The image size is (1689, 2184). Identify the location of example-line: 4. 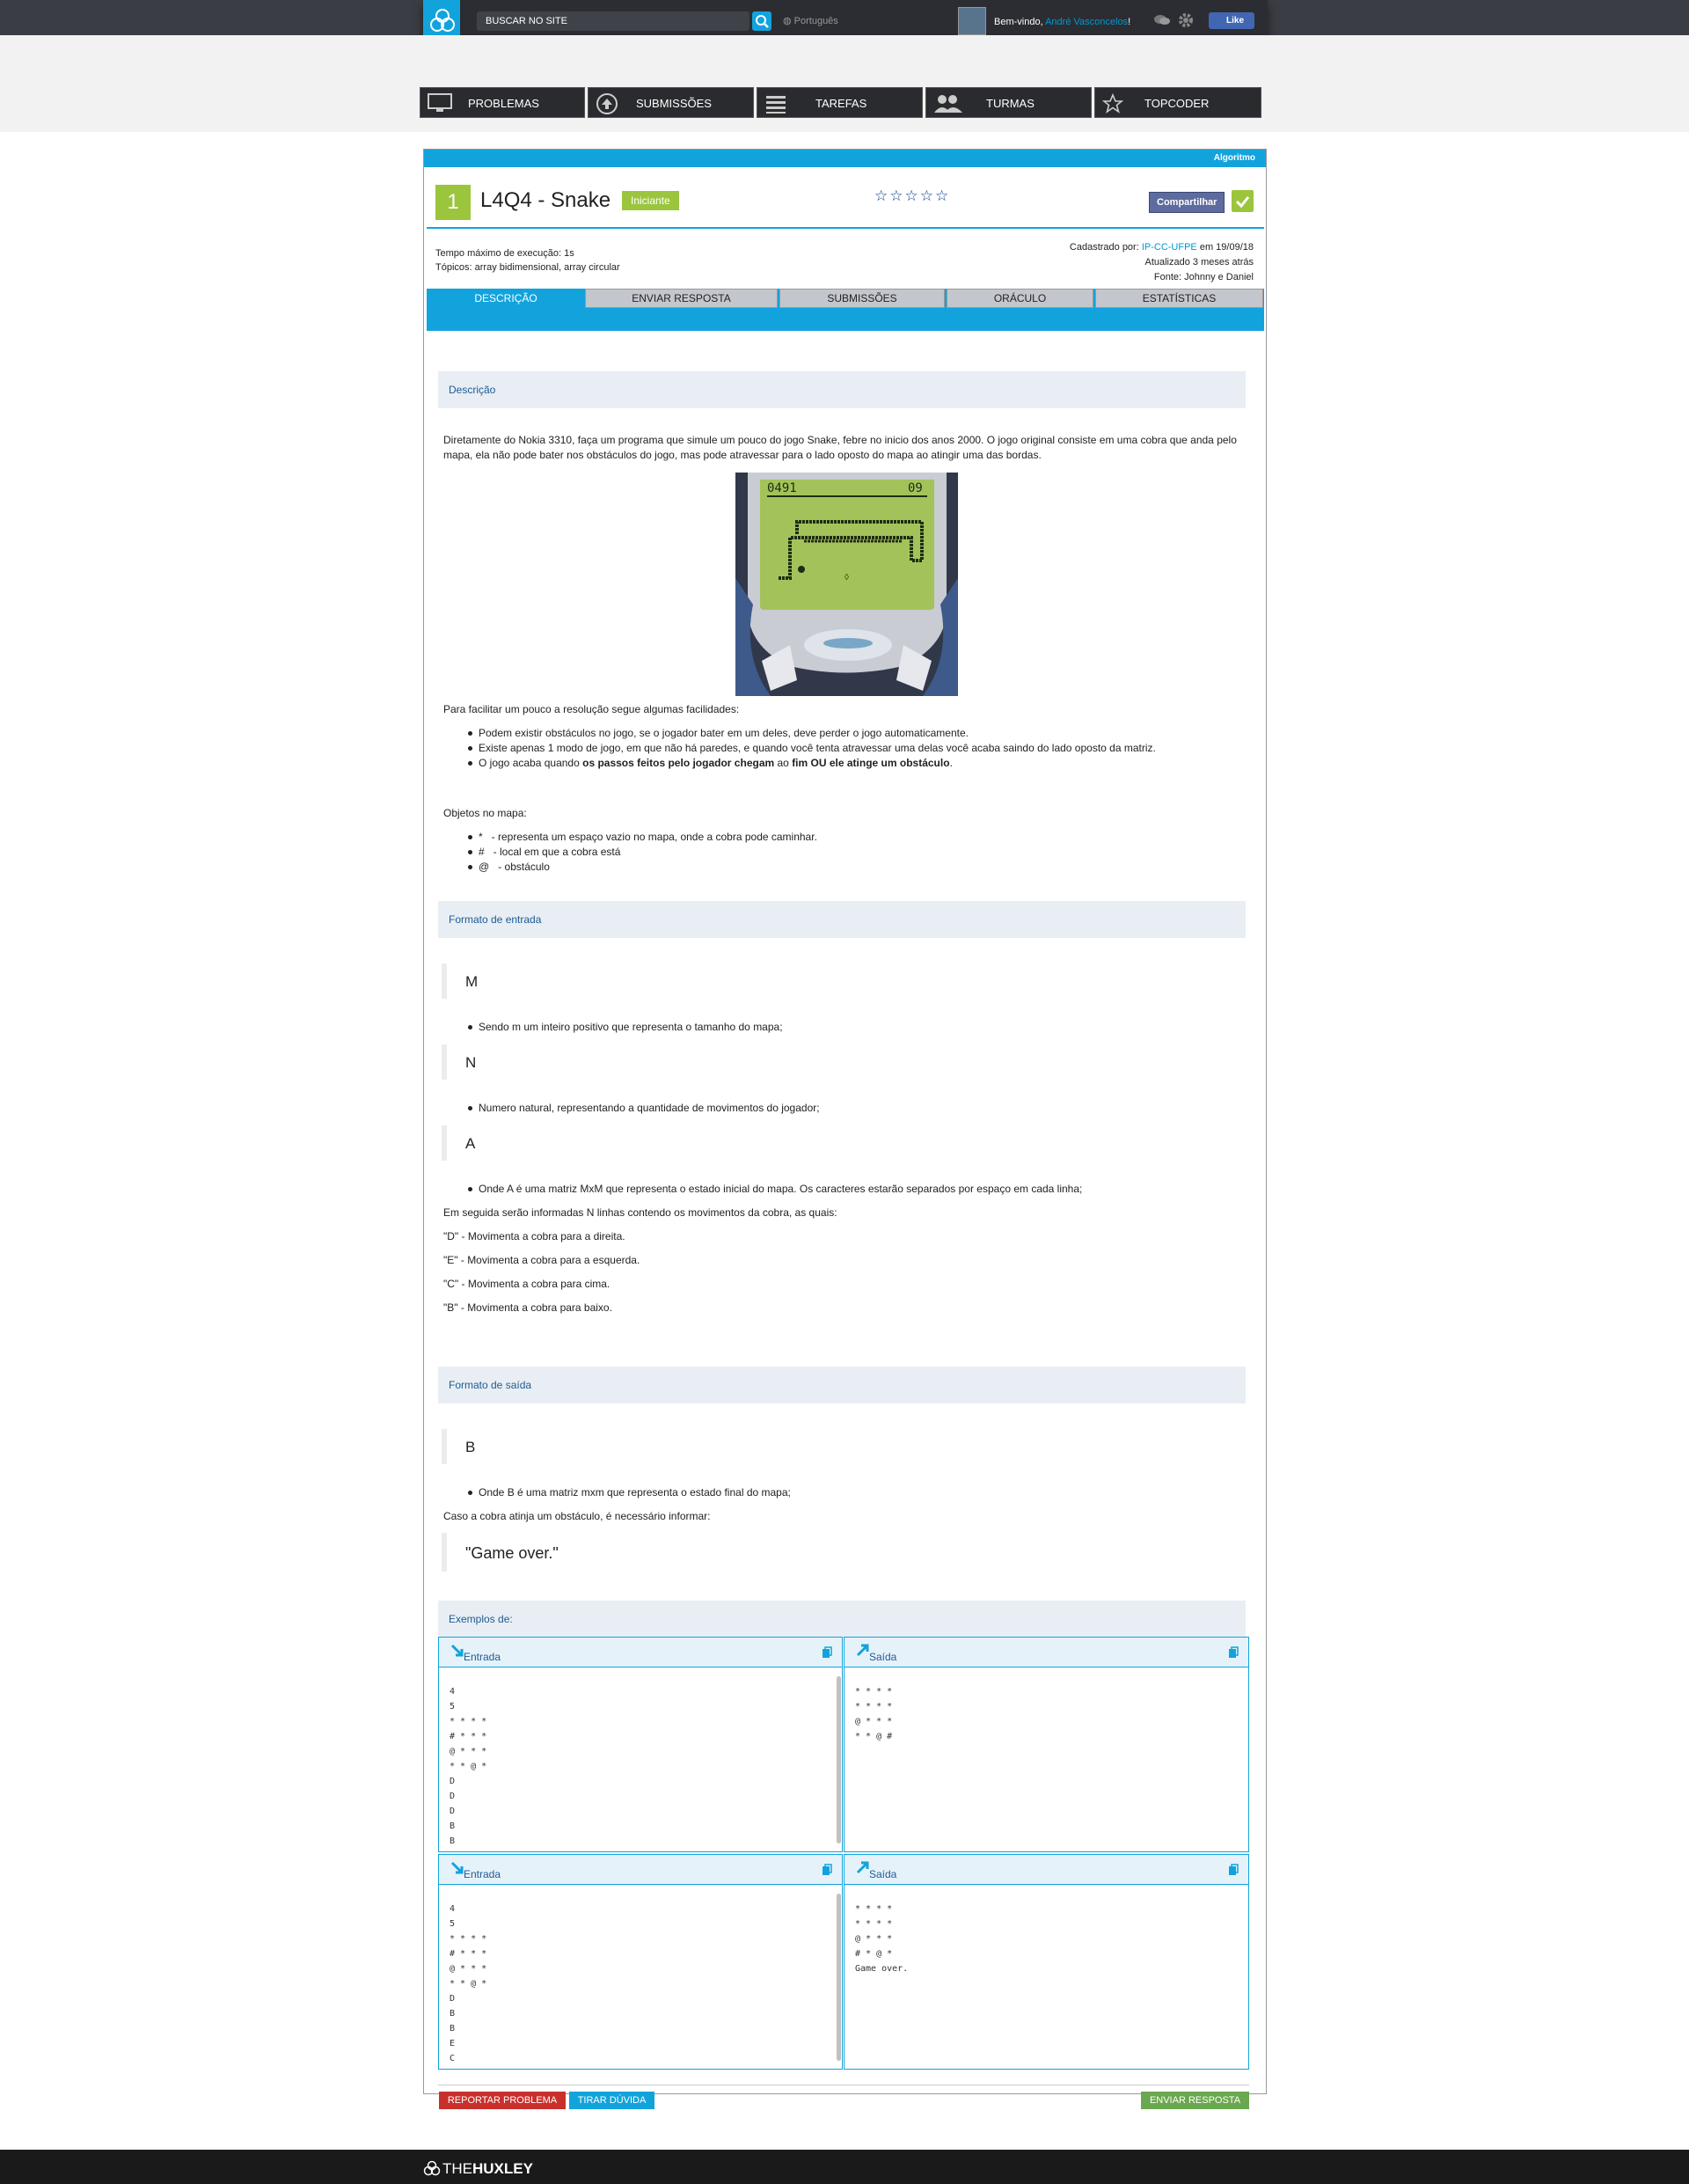
(453, 1909).